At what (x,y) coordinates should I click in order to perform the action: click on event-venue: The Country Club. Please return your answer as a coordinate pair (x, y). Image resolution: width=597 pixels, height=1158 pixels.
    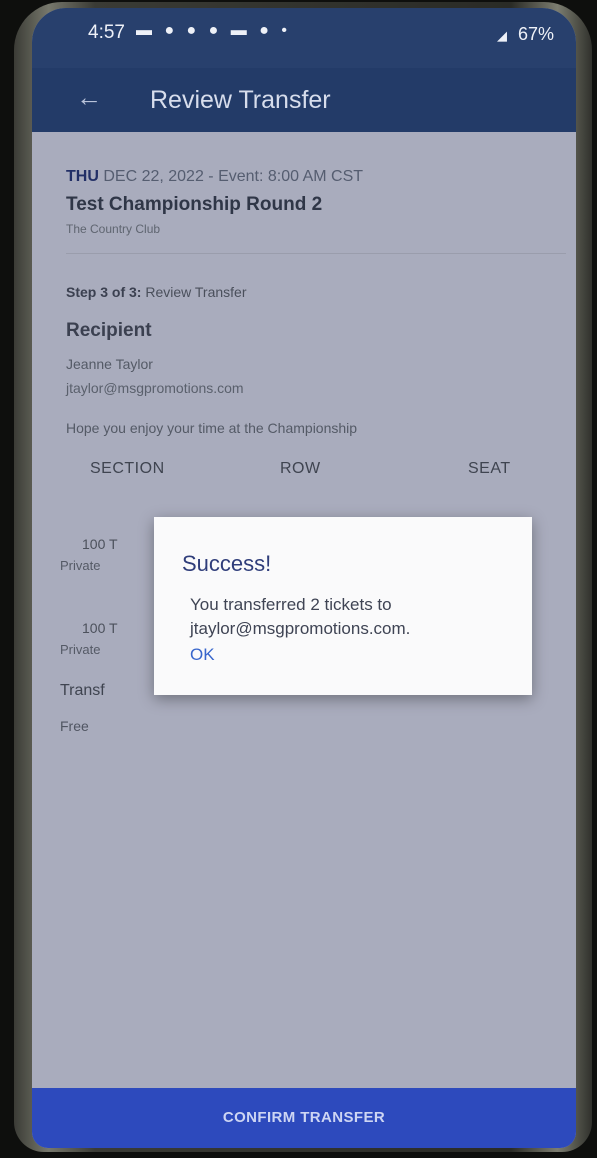
    Looking at the image, I should click on (113, 229).